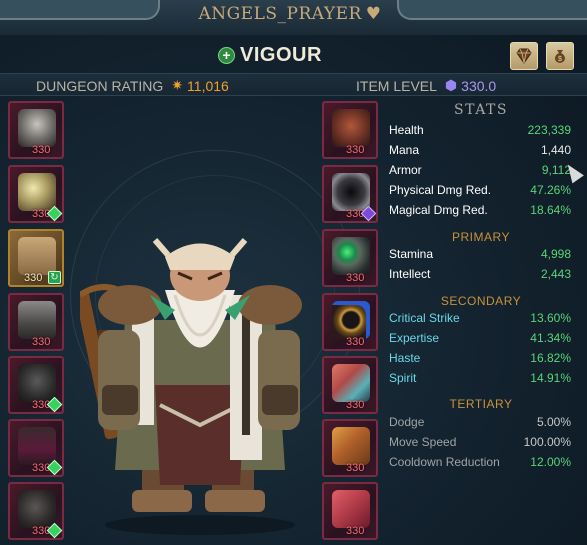  I want to click on character-name-header: ANGELS_PRAYER ♥, so click(290, 14).